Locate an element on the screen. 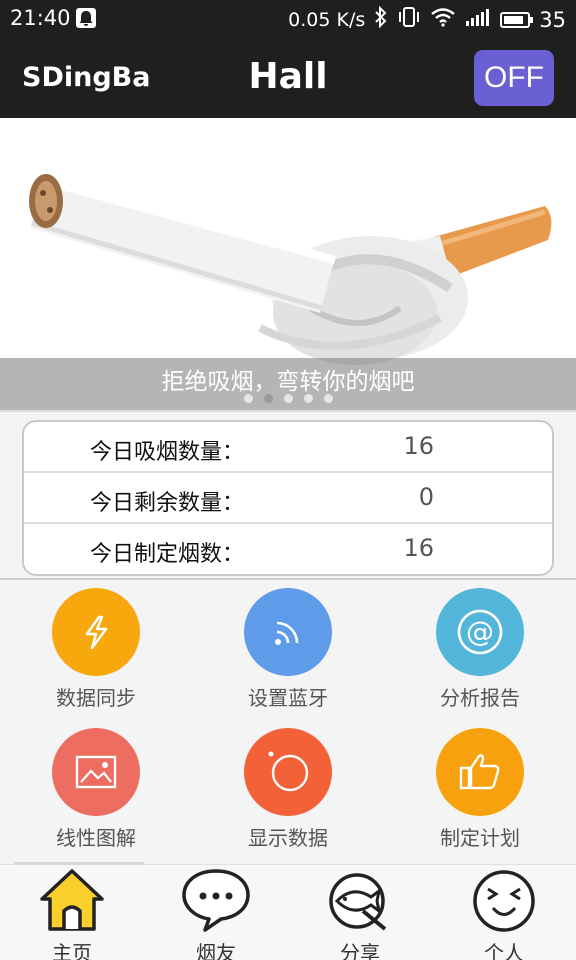  tab-label: 个人 is located at coordinates (504, 950).